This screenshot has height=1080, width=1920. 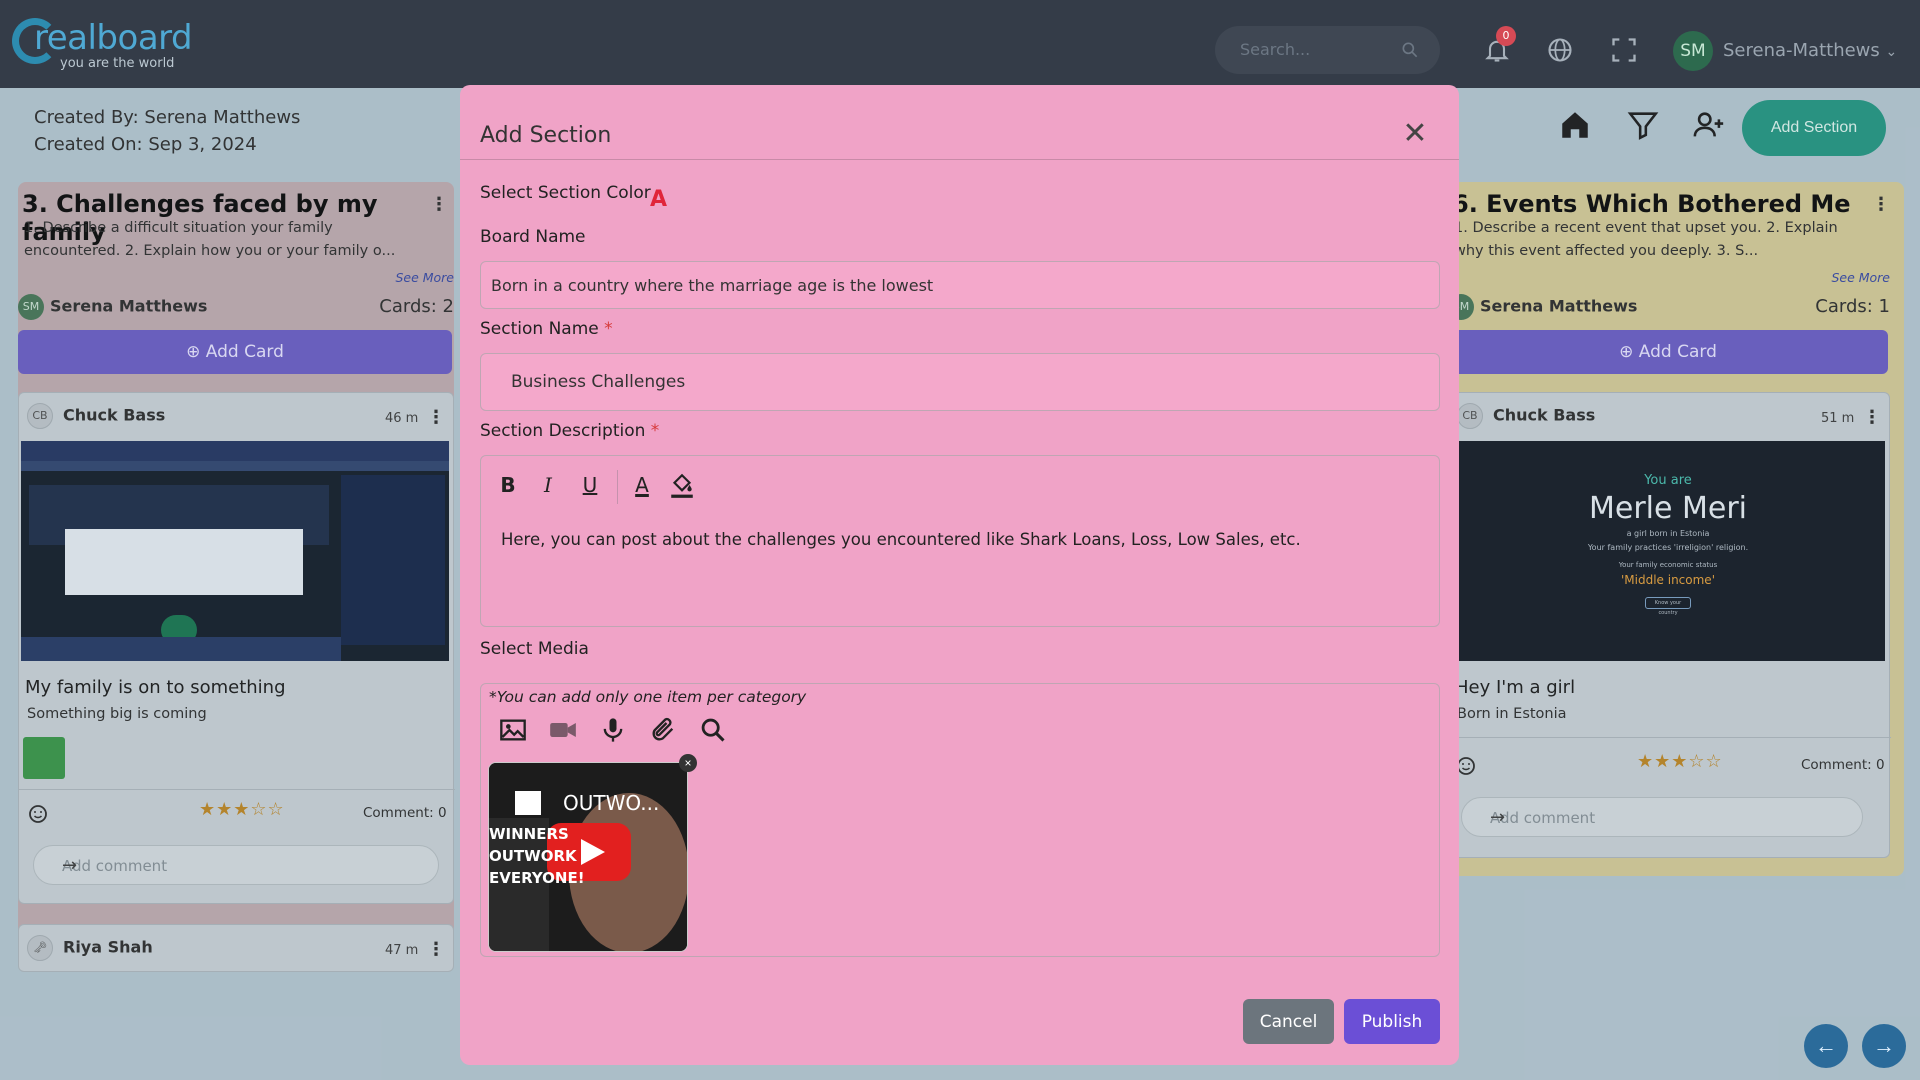 What do you see at coordinates (548, 485) in the screenshot?
I see `italic-button: I` at bounding box center [548, 485].